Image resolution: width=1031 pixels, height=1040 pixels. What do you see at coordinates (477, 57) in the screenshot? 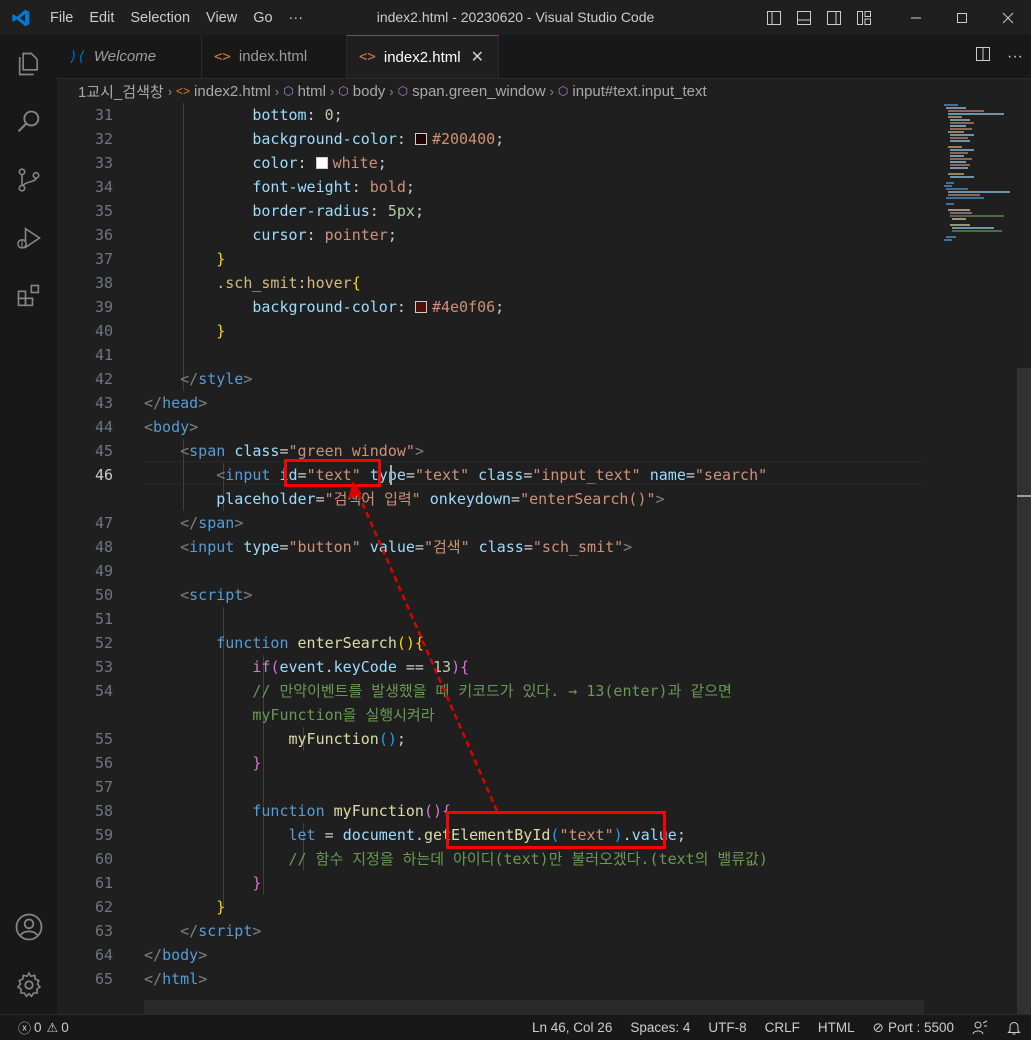
I see `close-tab-icon: ✕` at bounding box center [477, 57].